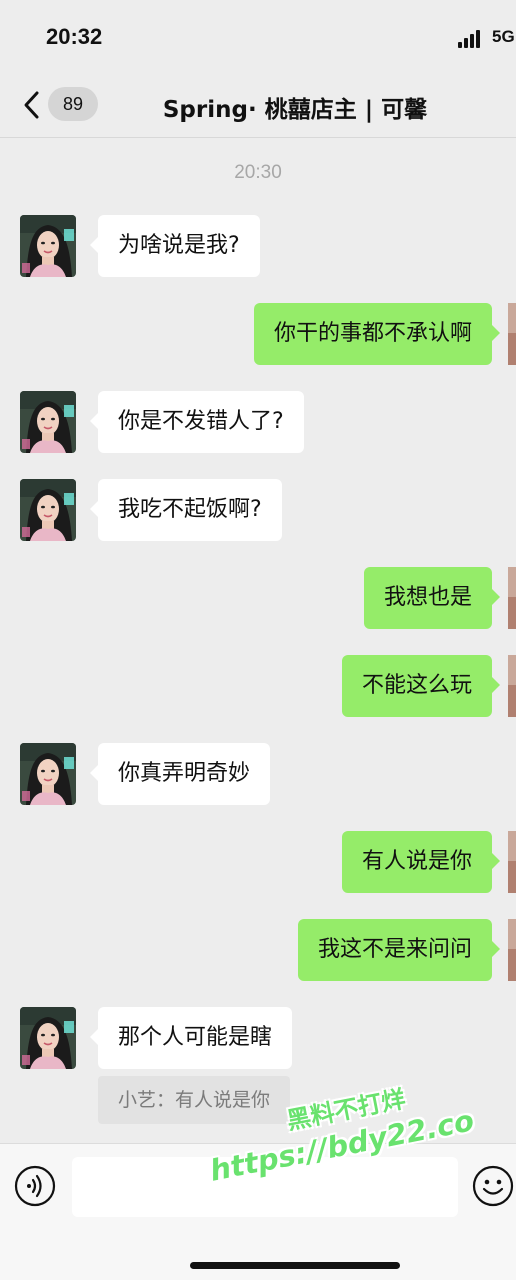 This screenshot has height=1280, width=516. Describe the element at coordinates (180, 774) in the screenshot. I see `incoming-message: 你真弄明奇妙` at that location.